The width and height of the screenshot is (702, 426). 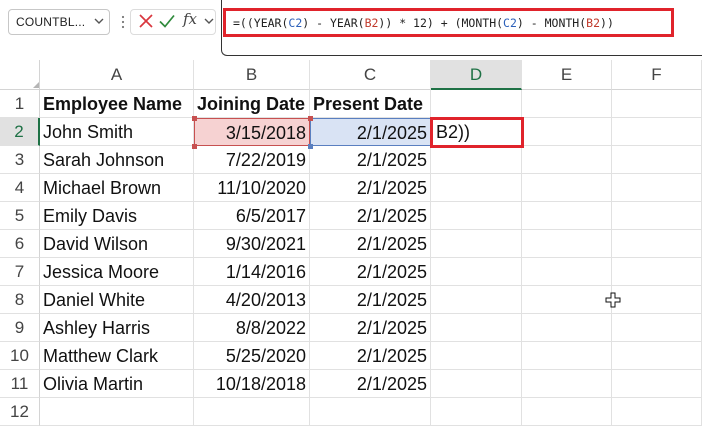 What do you see at coordinates (476, 188) in the screenshot?
I see `cell-d4` at bounding box center [476, 188].